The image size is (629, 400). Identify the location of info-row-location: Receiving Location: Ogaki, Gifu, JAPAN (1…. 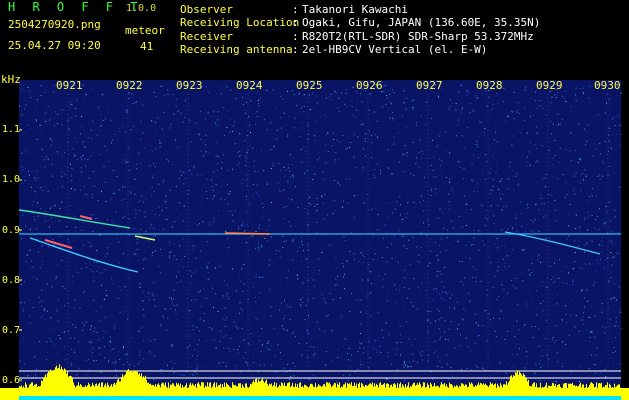
(360, 22).